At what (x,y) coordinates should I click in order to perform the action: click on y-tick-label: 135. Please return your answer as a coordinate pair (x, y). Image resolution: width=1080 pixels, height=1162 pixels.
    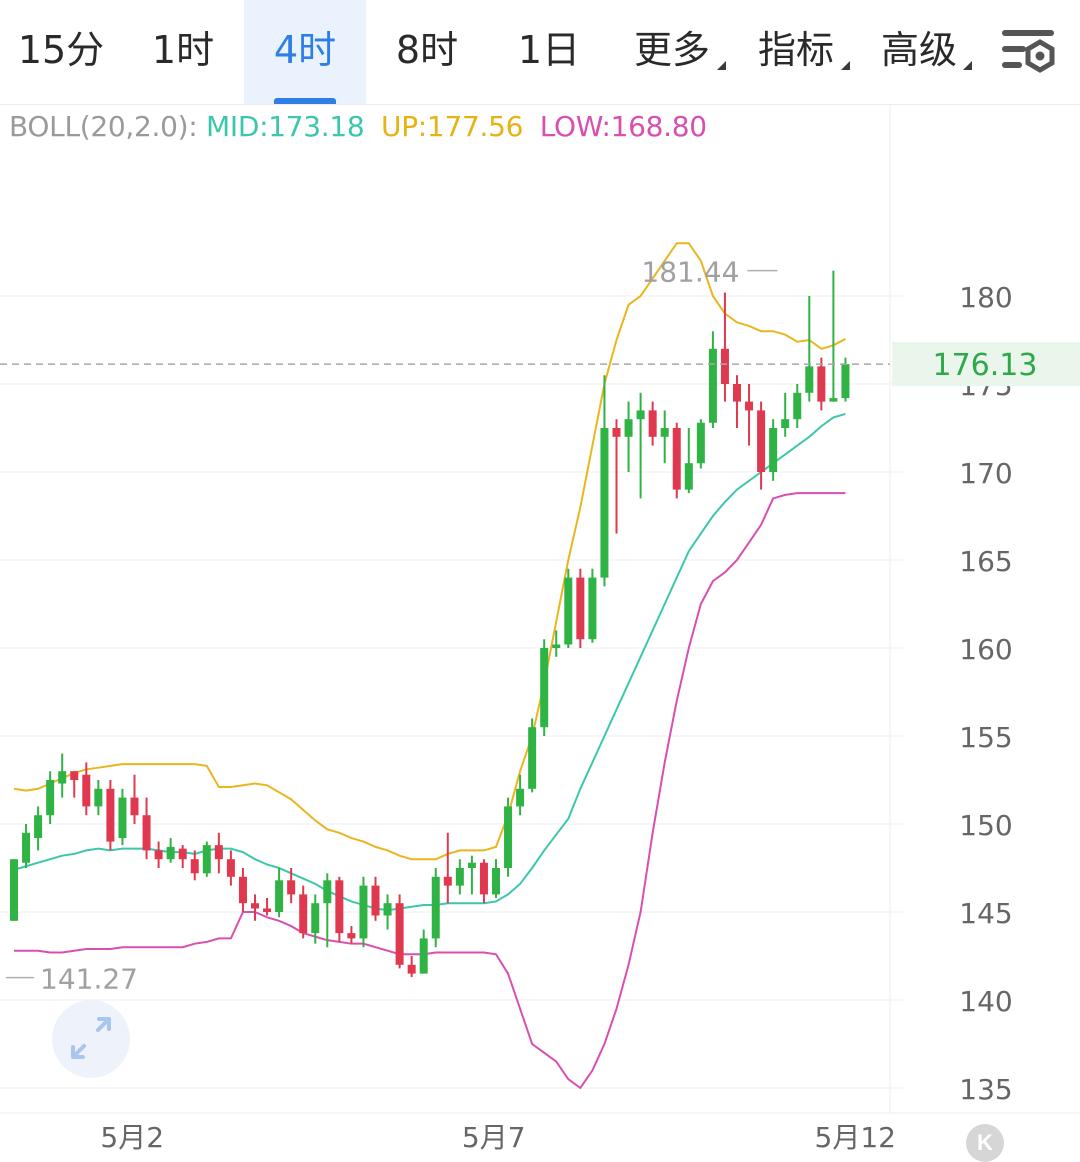
    Looking at the image, I should click on (985, 1089).